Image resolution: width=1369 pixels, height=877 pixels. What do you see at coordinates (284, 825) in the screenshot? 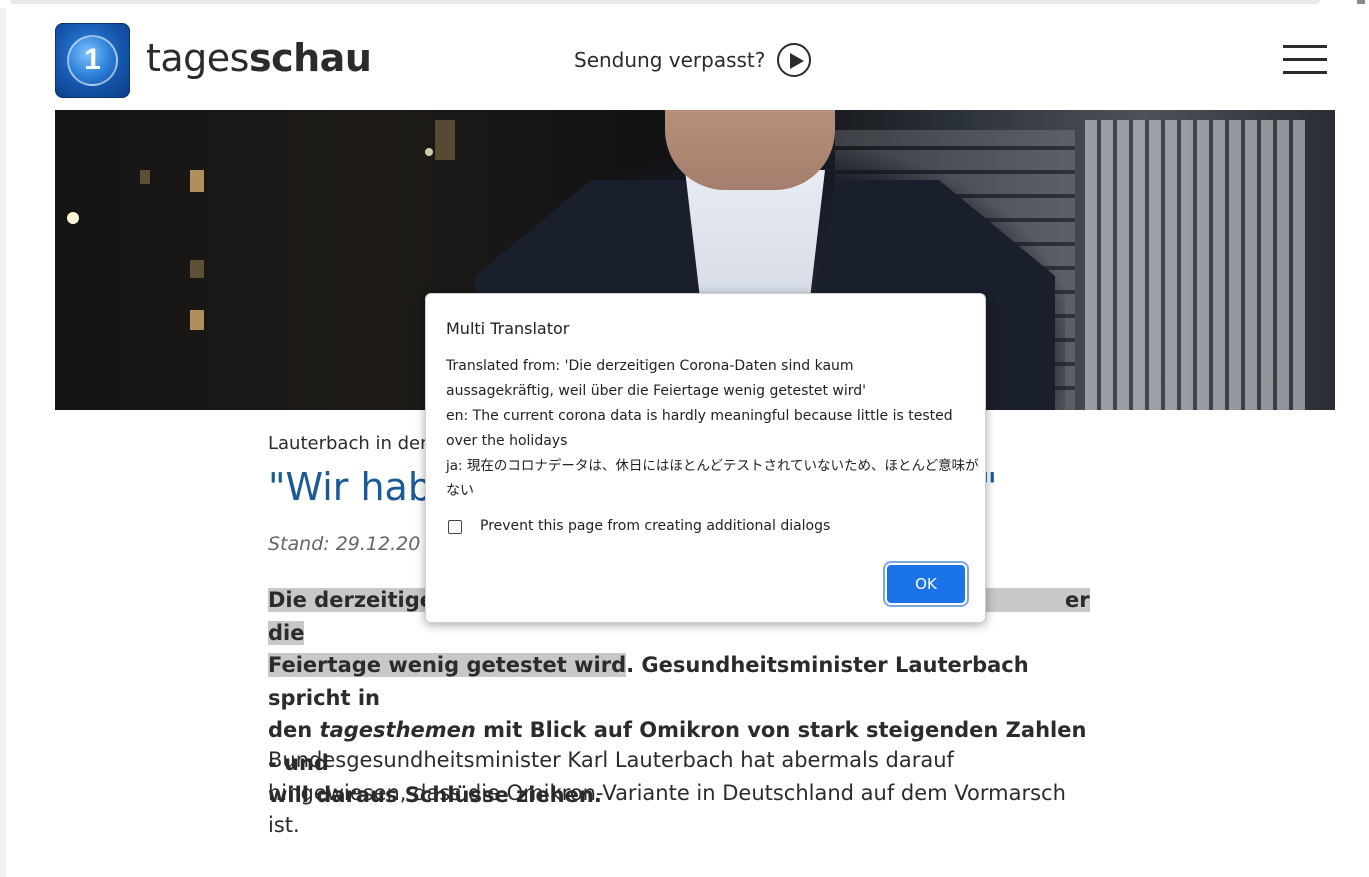
I see `body-line: ist.` at bounding box center [284, 825].